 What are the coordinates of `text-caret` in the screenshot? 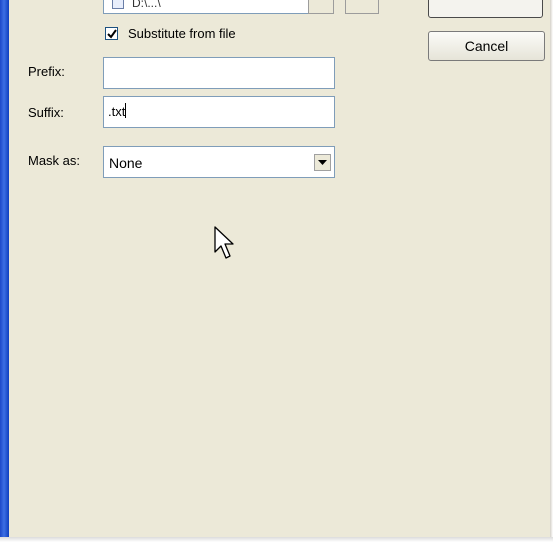 It's located at (126, 110).